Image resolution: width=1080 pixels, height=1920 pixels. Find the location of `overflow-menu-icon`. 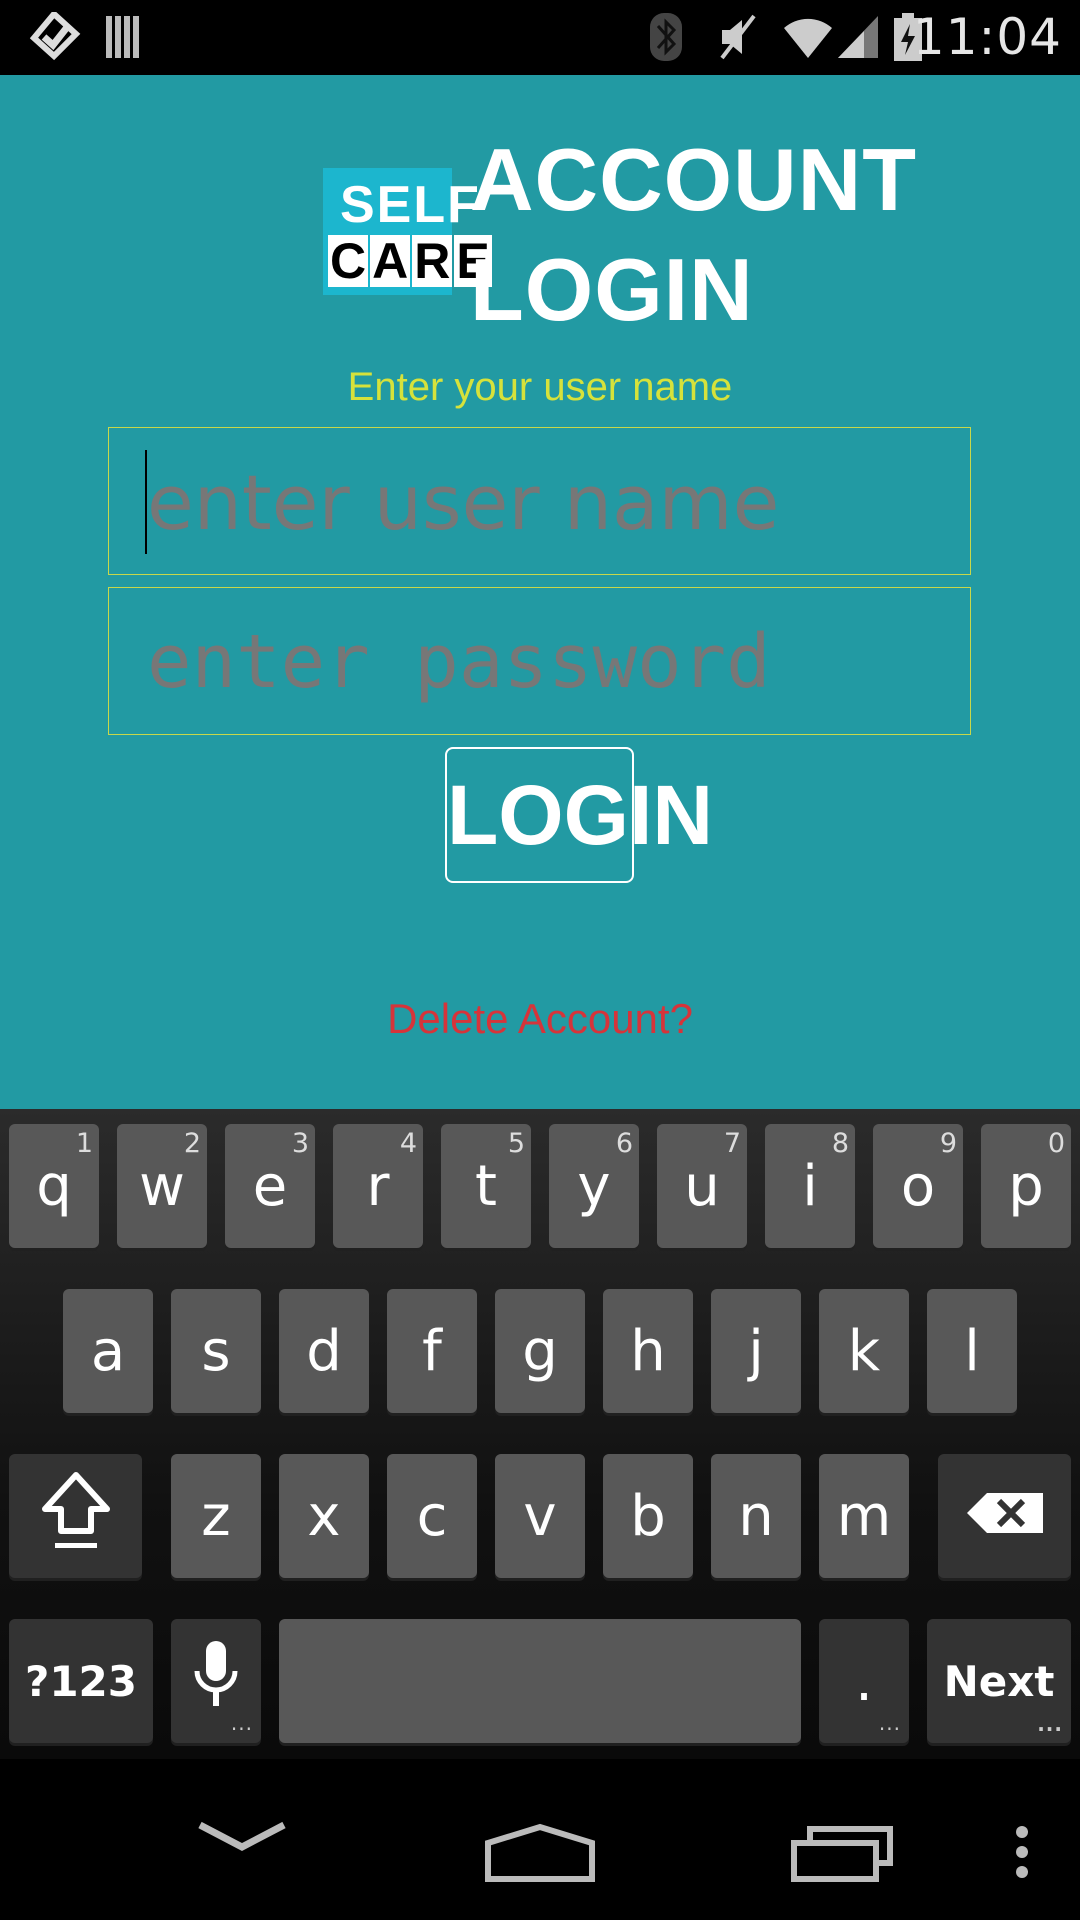

overflow-menu-icon is located at coordinates (1022, 1854).